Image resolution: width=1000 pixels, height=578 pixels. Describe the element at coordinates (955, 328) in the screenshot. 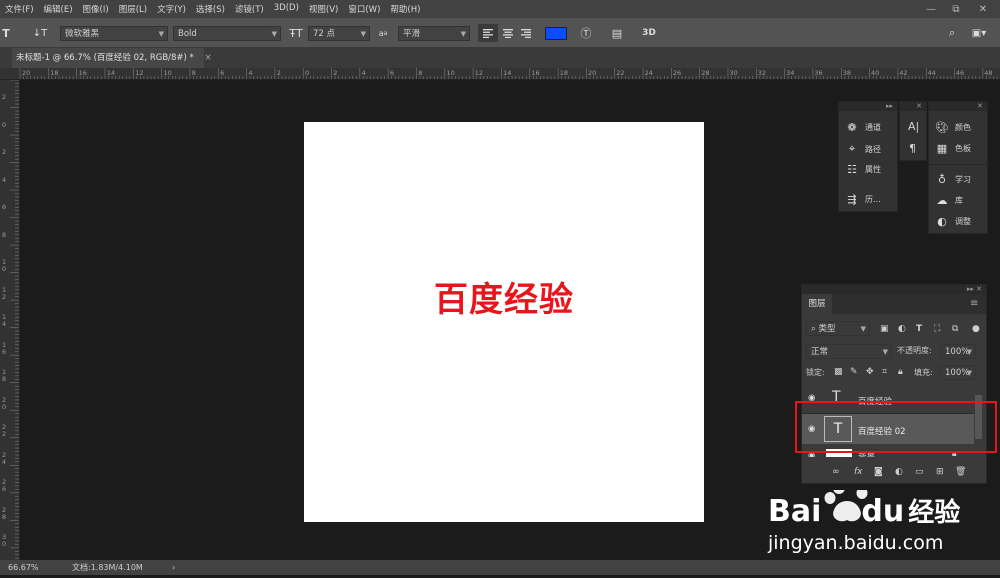

I see `filter-smartobject-icon: ⧉` at that location.